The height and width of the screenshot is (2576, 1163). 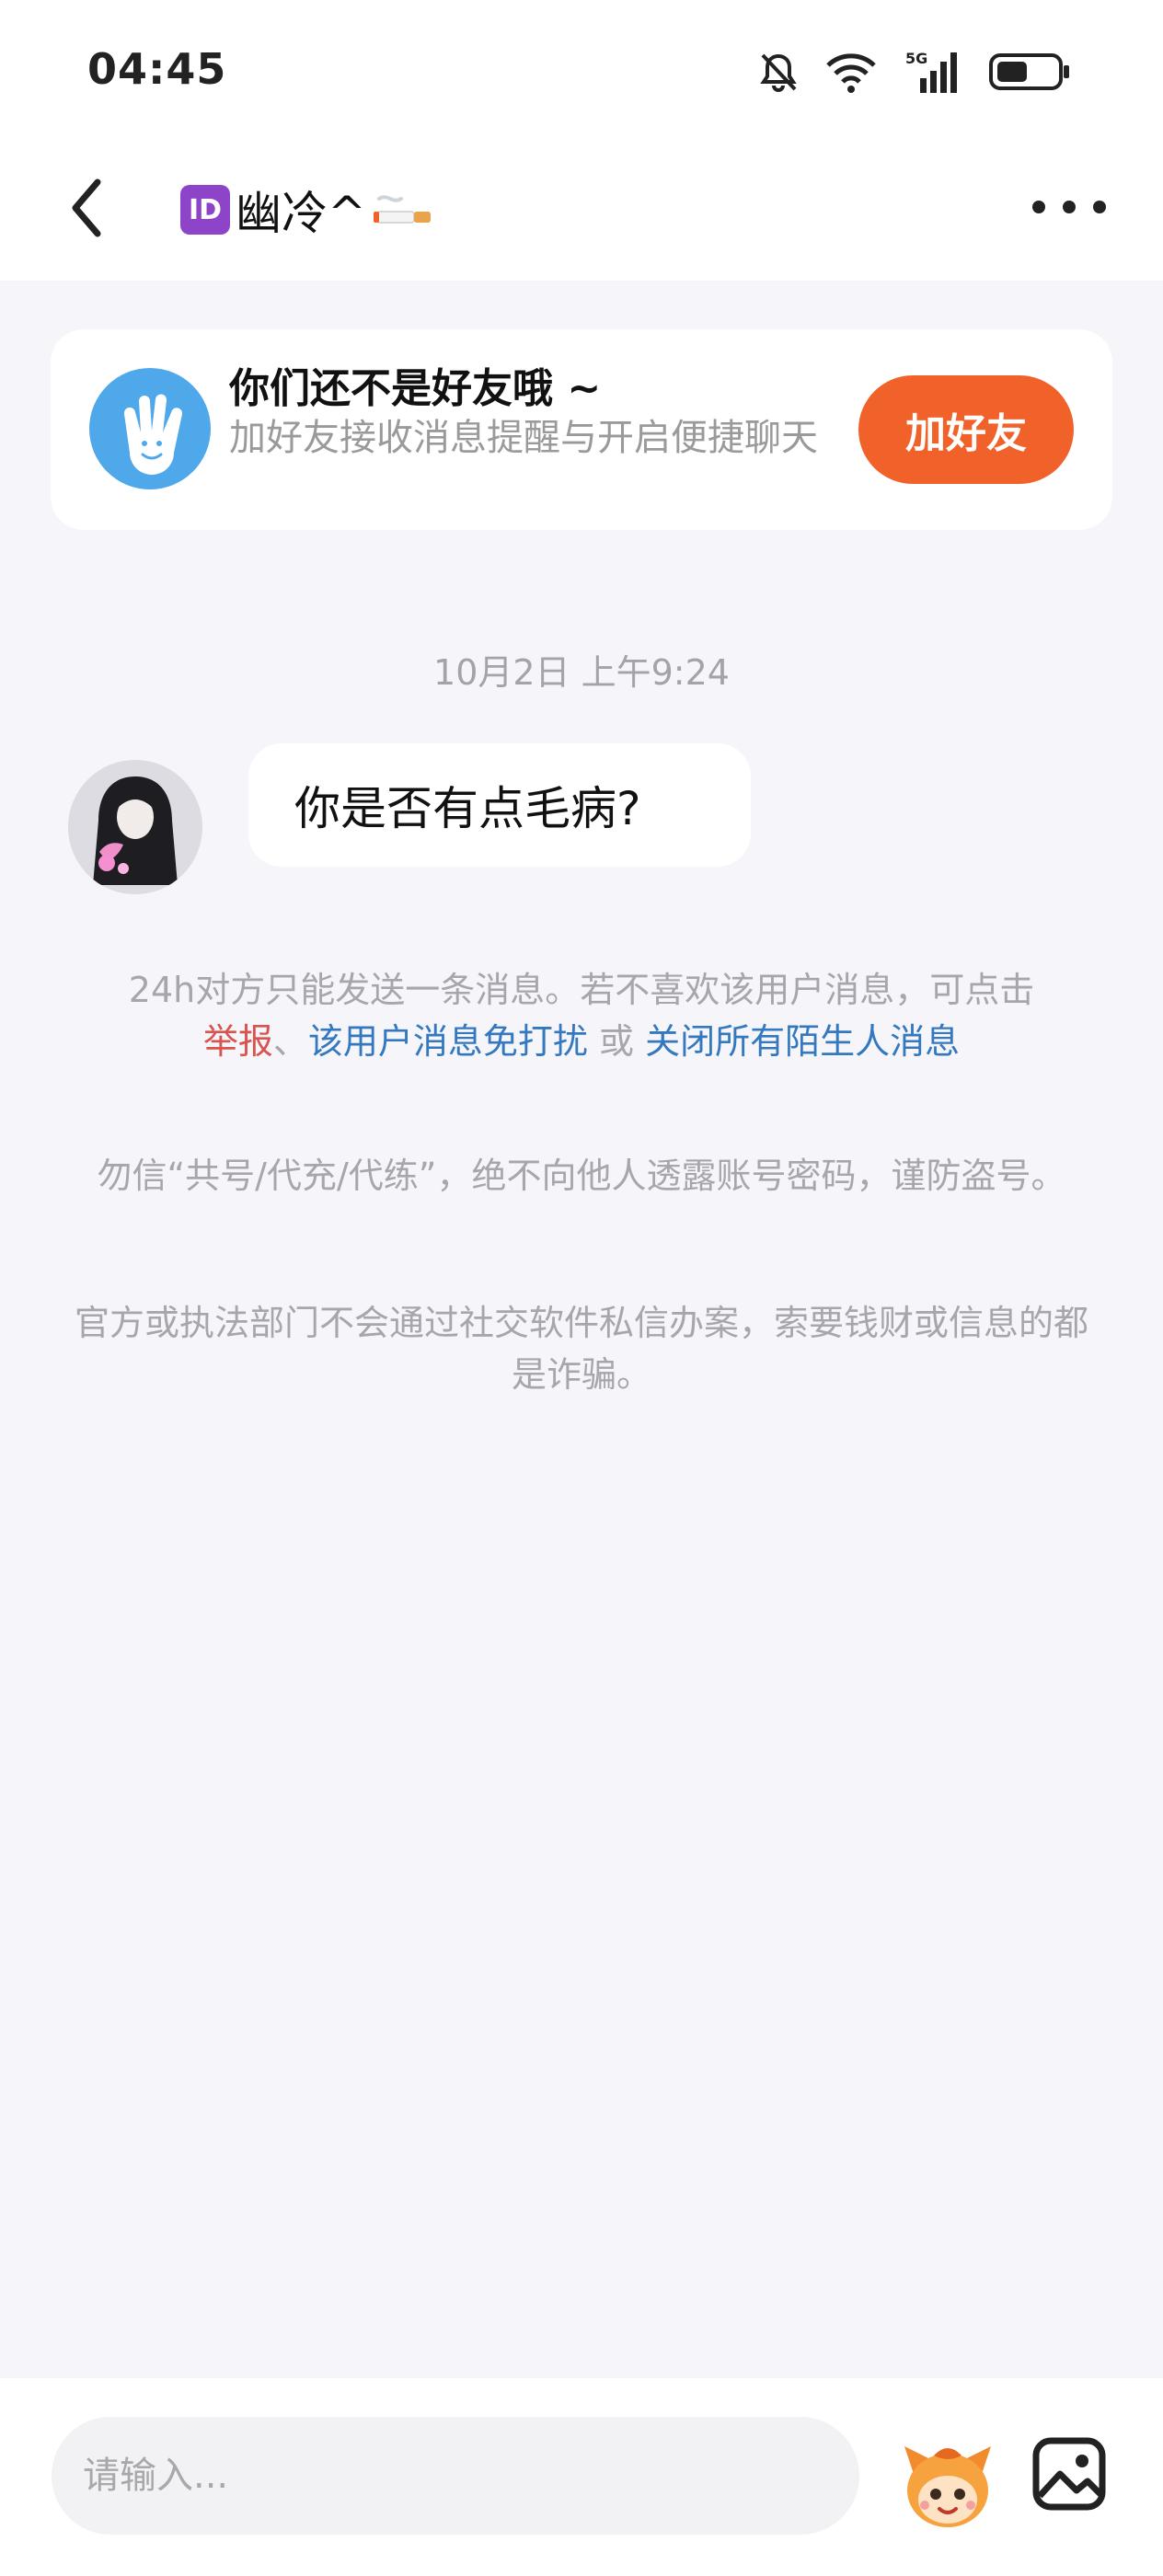 I want to click on message-input-bar, so click(x=581, y=2477).